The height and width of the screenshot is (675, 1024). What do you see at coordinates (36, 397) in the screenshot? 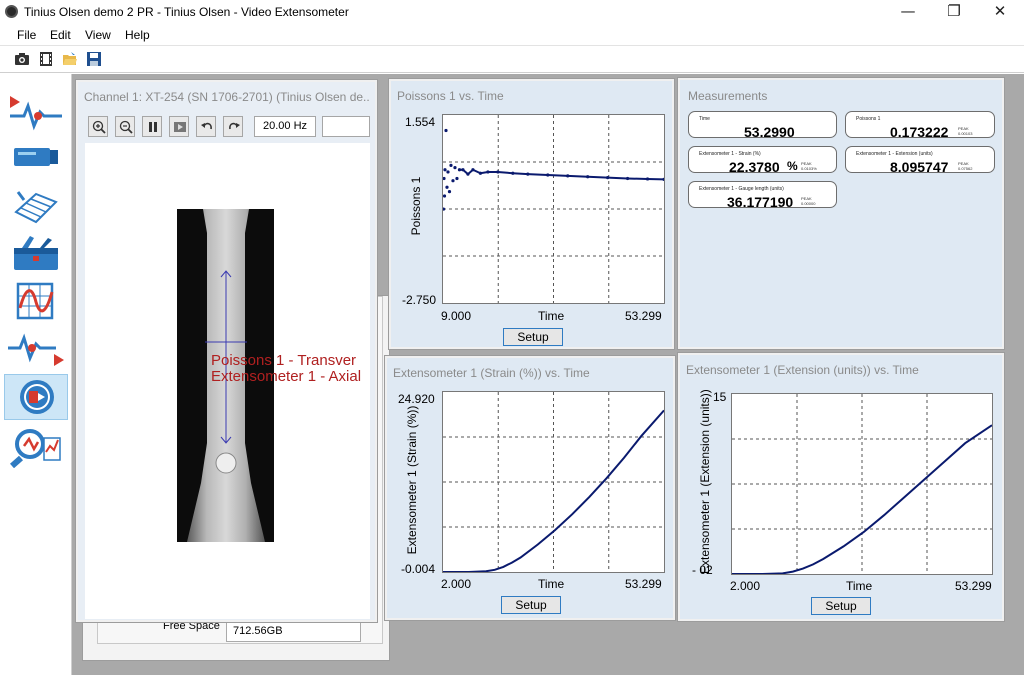
I see `rail-video-record-button` at bounding box center [36, 397].